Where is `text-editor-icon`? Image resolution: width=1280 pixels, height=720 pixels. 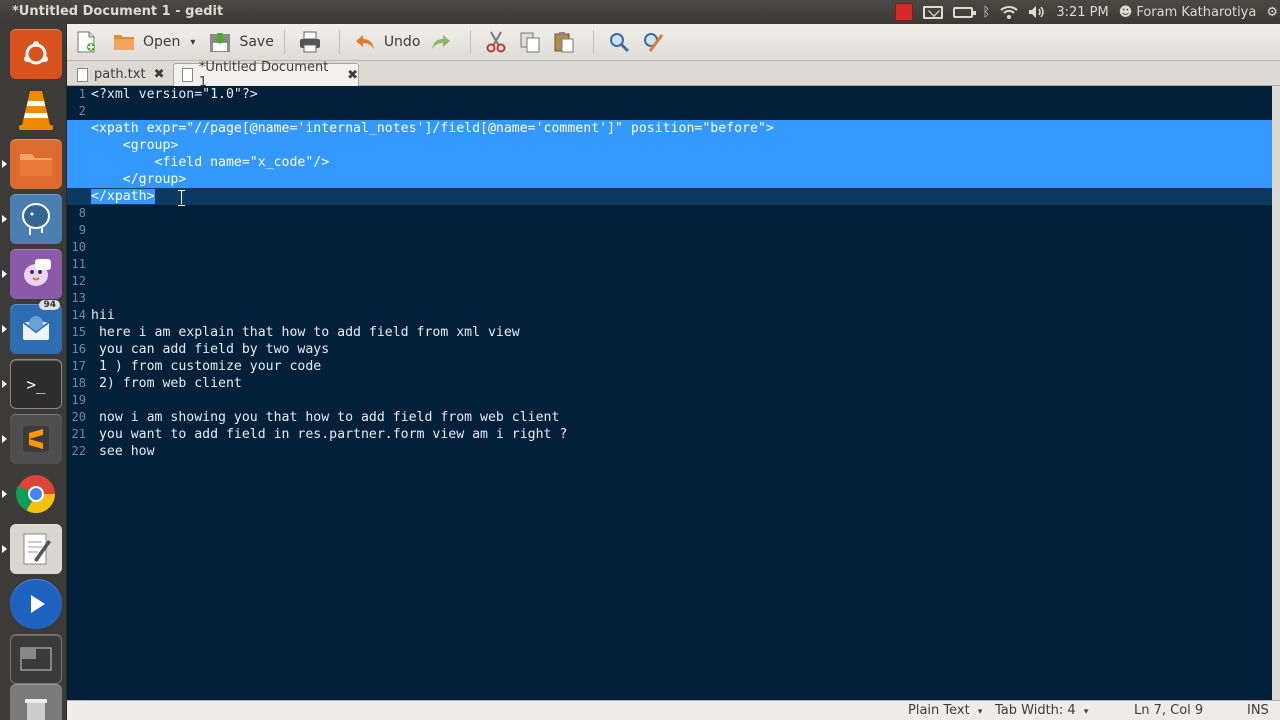 text-editor-icon is located at coordinates (36, 549).